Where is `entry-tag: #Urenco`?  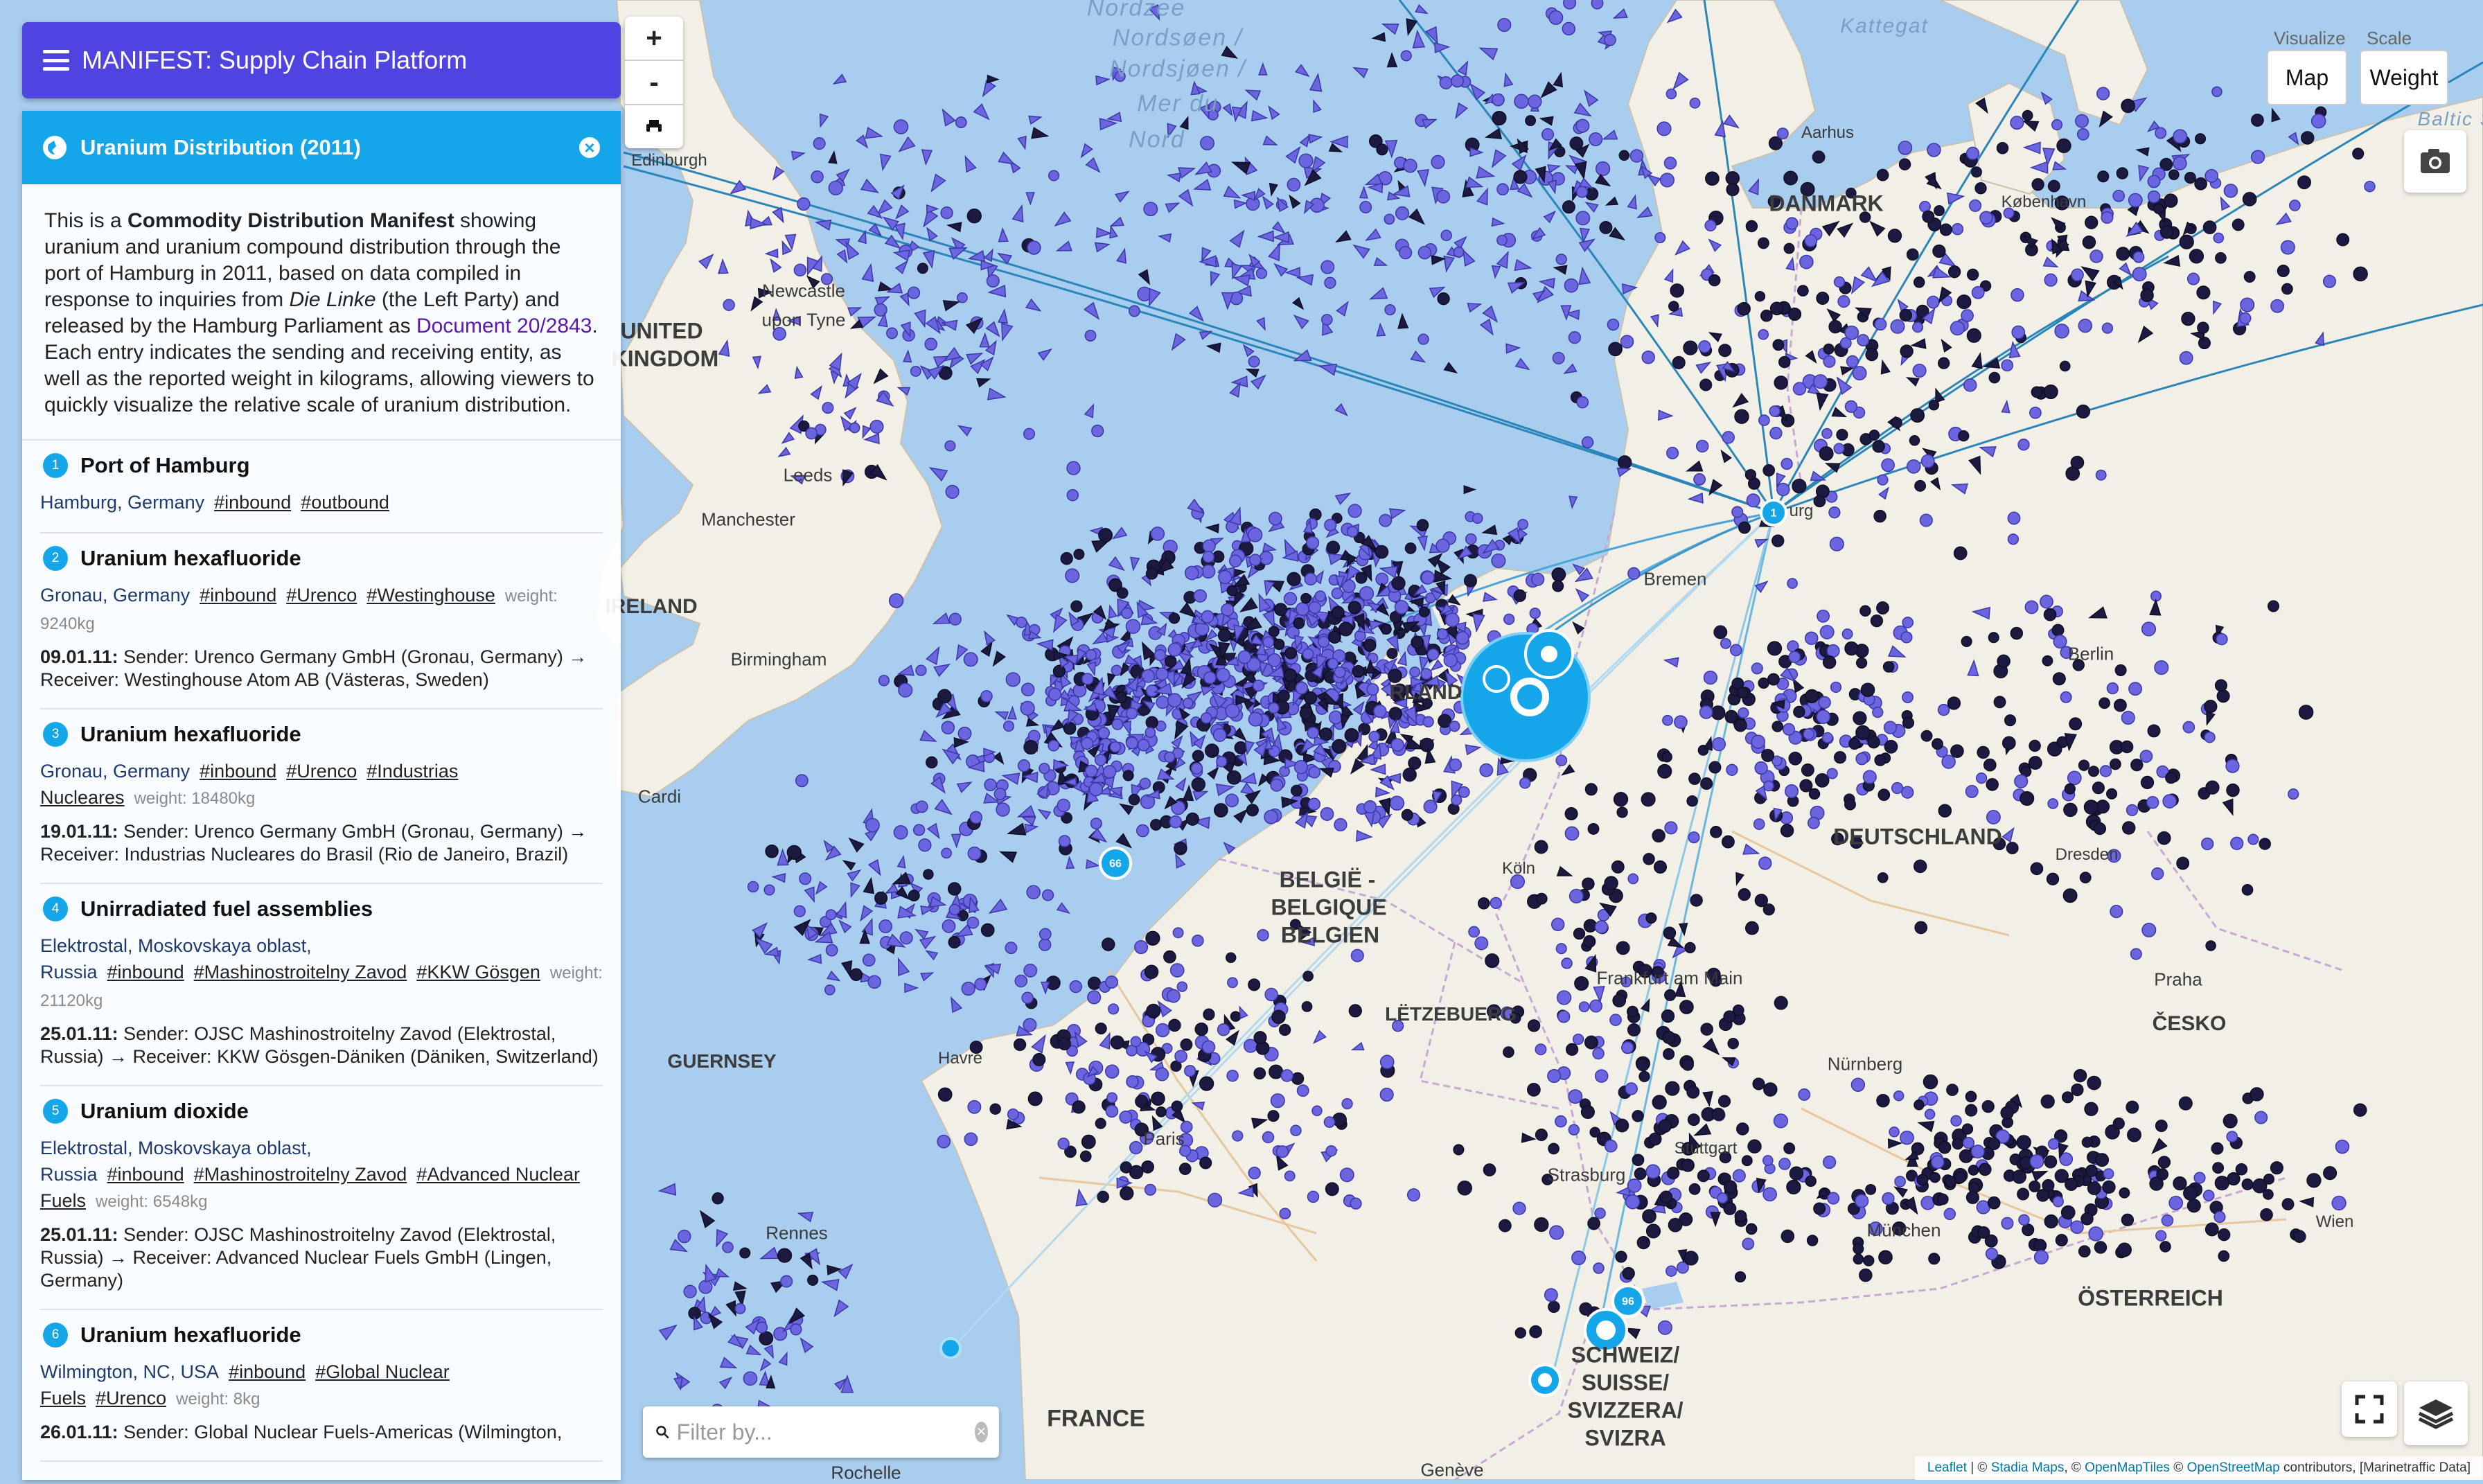 entry-tag: #Urenco is located at coordinates (131, 1398).